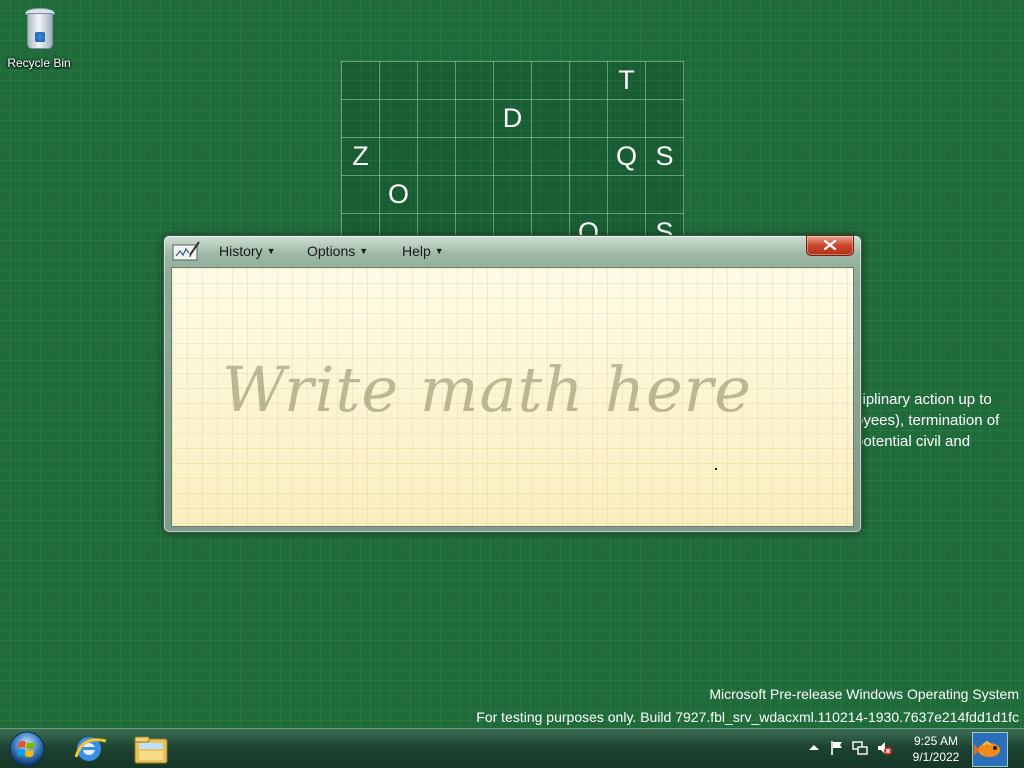 The image size is (1024, 768). Describe the element at coordinates (39, 28) in the screenshot. I see `recycle-bin-icon` at that location.